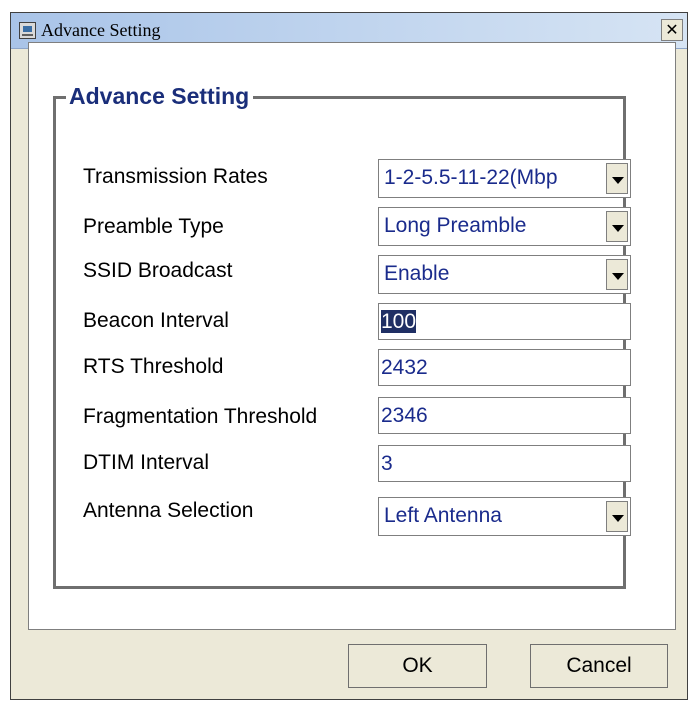  What do you see at coordinates (153, 226) in the screenshot?
I see `preamble-type-label: Preamble Type` at bounding box center [153, 226].